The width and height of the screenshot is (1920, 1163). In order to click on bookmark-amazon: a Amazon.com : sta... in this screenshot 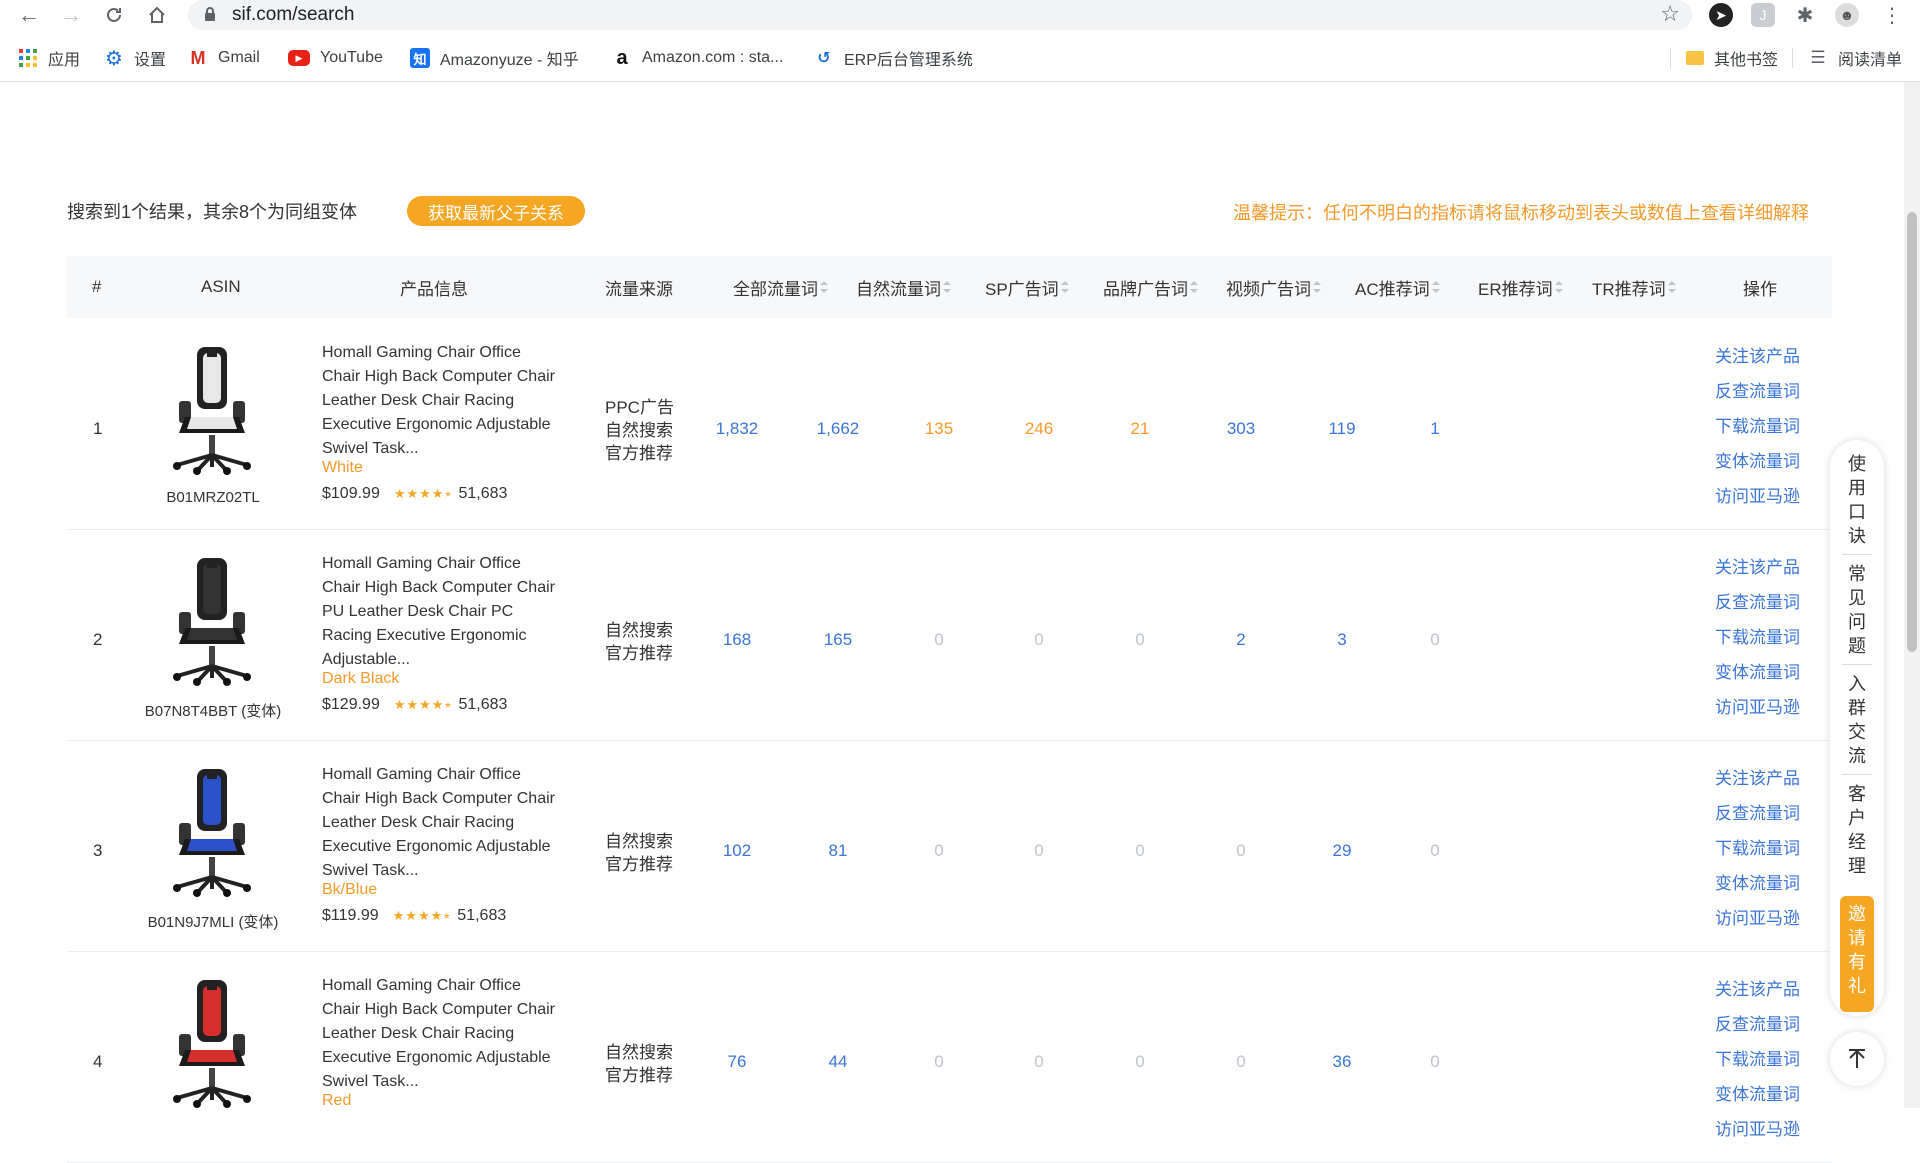, I will do `click(697, 58)`.